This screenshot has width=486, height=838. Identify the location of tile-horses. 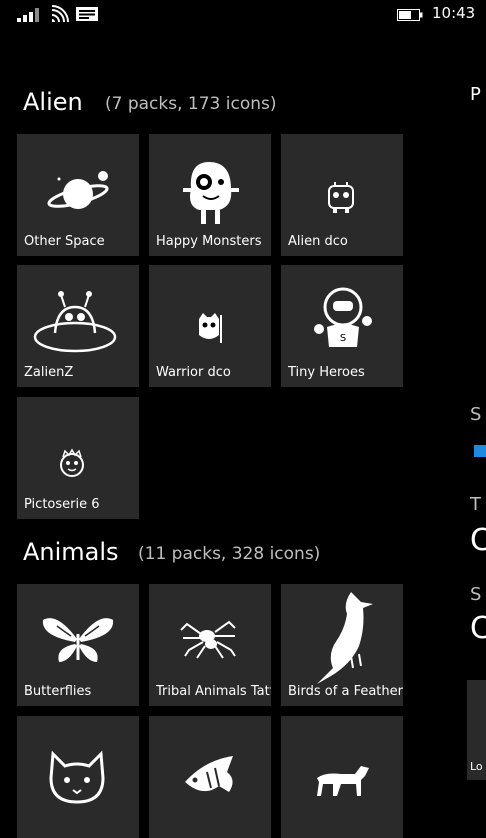
(342, 777).